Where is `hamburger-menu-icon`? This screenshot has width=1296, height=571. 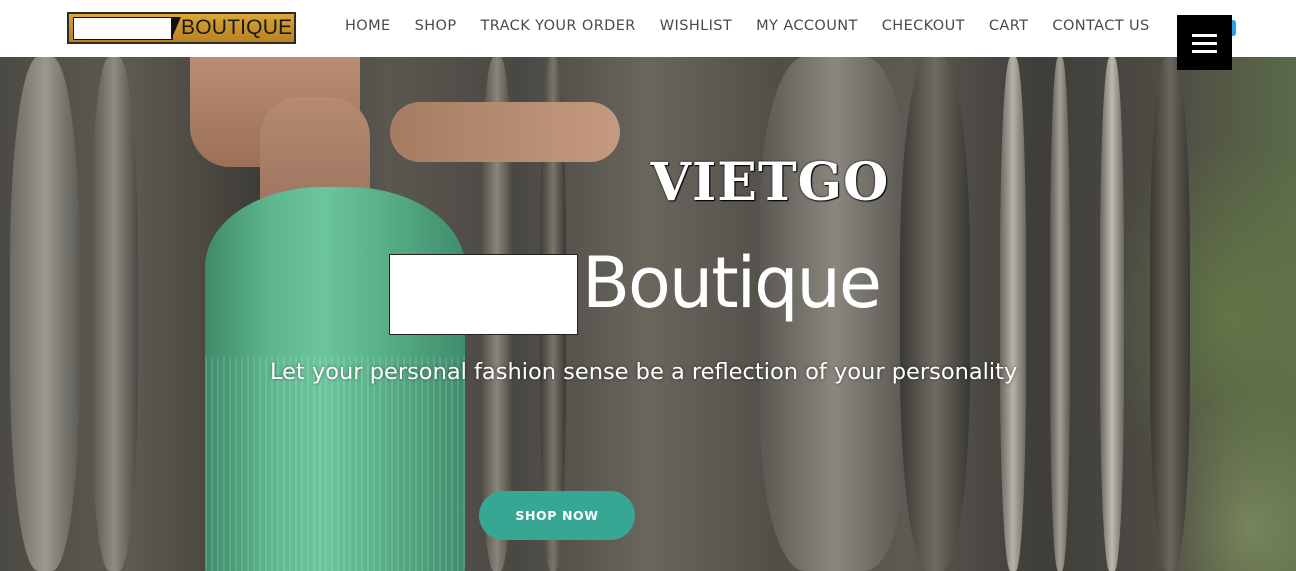
hamburger-menu-icon is located at coordinates (1204, 42).